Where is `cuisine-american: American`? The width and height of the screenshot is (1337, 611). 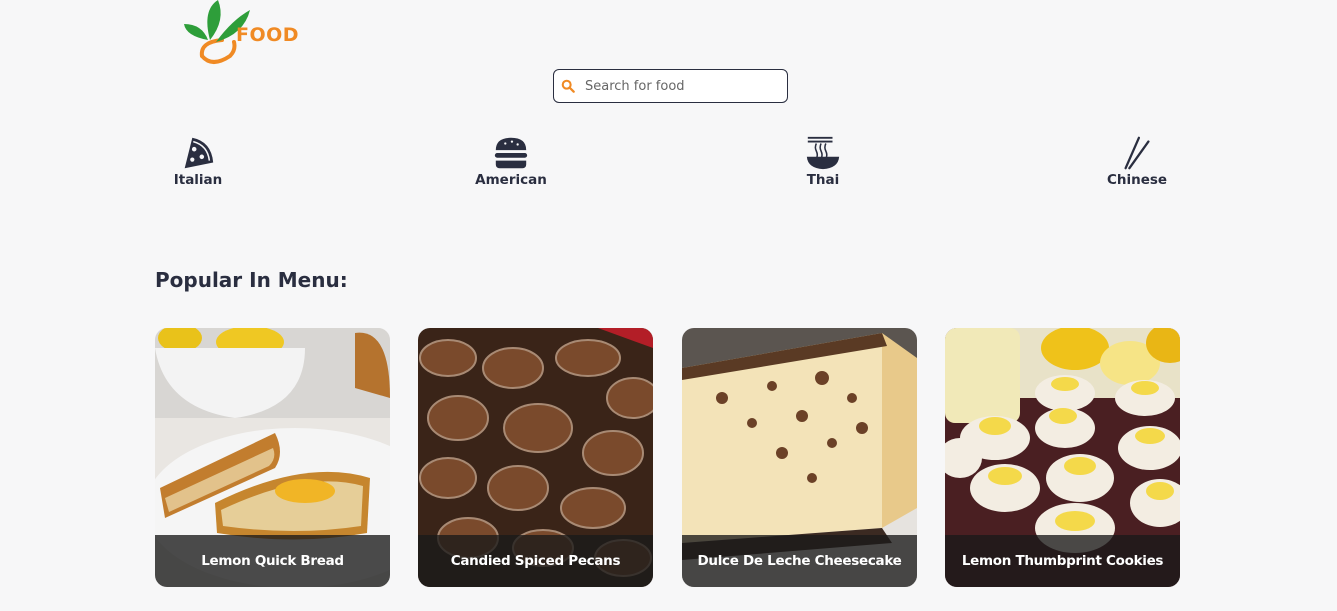
cuisine-american: American is located at coordinates (511, 161).